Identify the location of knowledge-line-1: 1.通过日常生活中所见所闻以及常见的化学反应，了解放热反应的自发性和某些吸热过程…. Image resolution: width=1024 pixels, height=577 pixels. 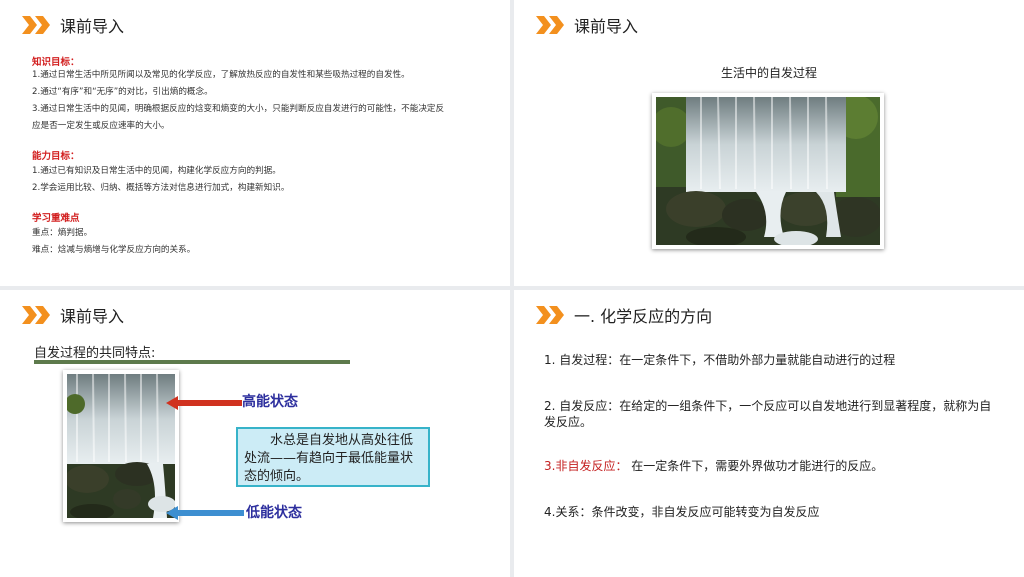
(221, 75).